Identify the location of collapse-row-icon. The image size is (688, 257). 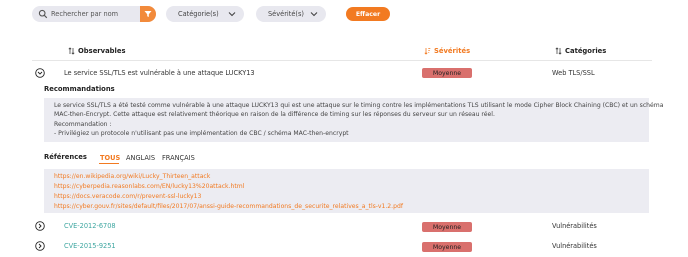
(40, 73).